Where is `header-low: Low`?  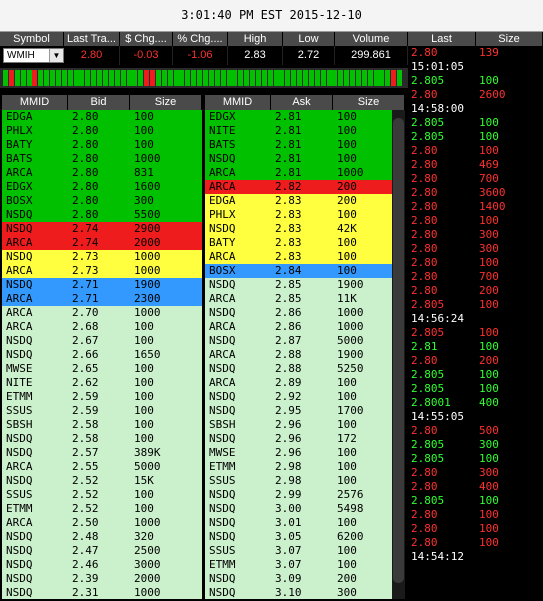 header-low: Low is located at coordinates (309, 39).